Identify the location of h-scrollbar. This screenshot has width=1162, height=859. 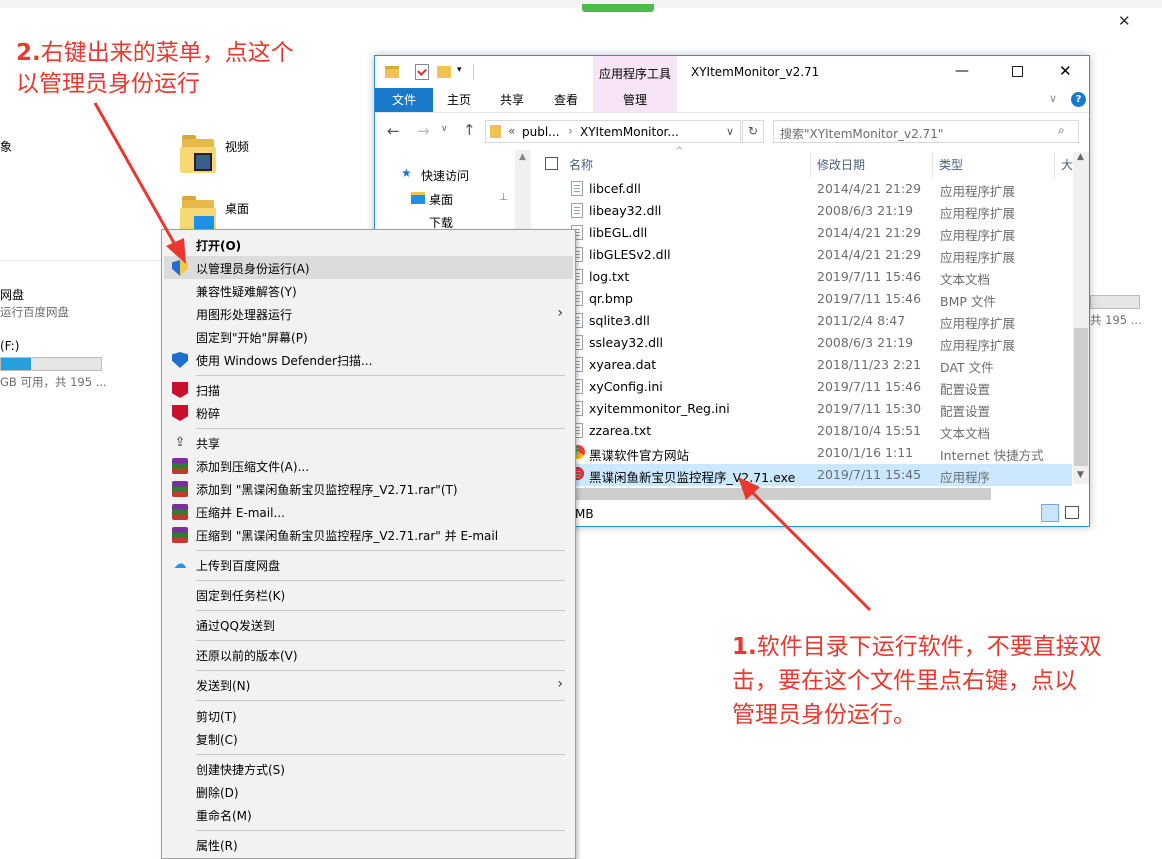
(781, 494).